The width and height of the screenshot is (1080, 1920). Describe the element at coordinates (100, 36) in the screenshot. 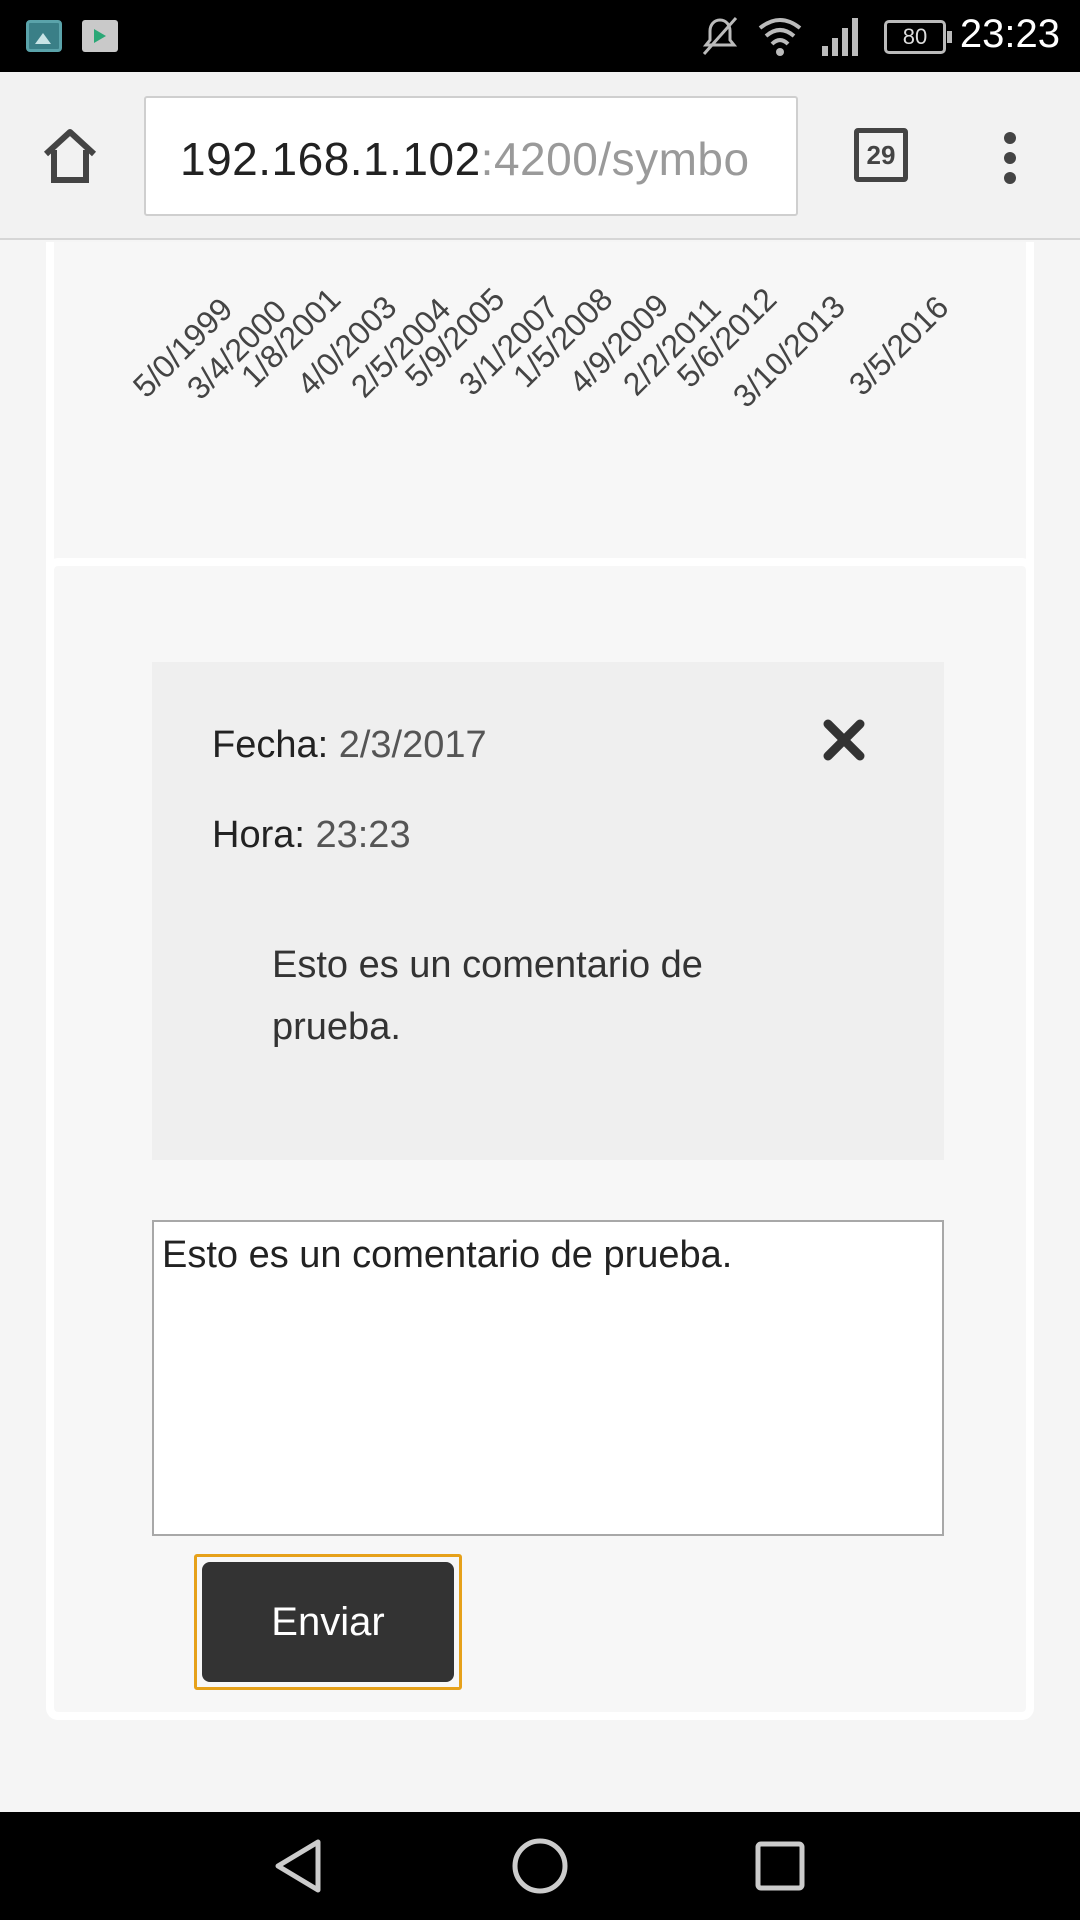

I see `play-store-icon` at that location.